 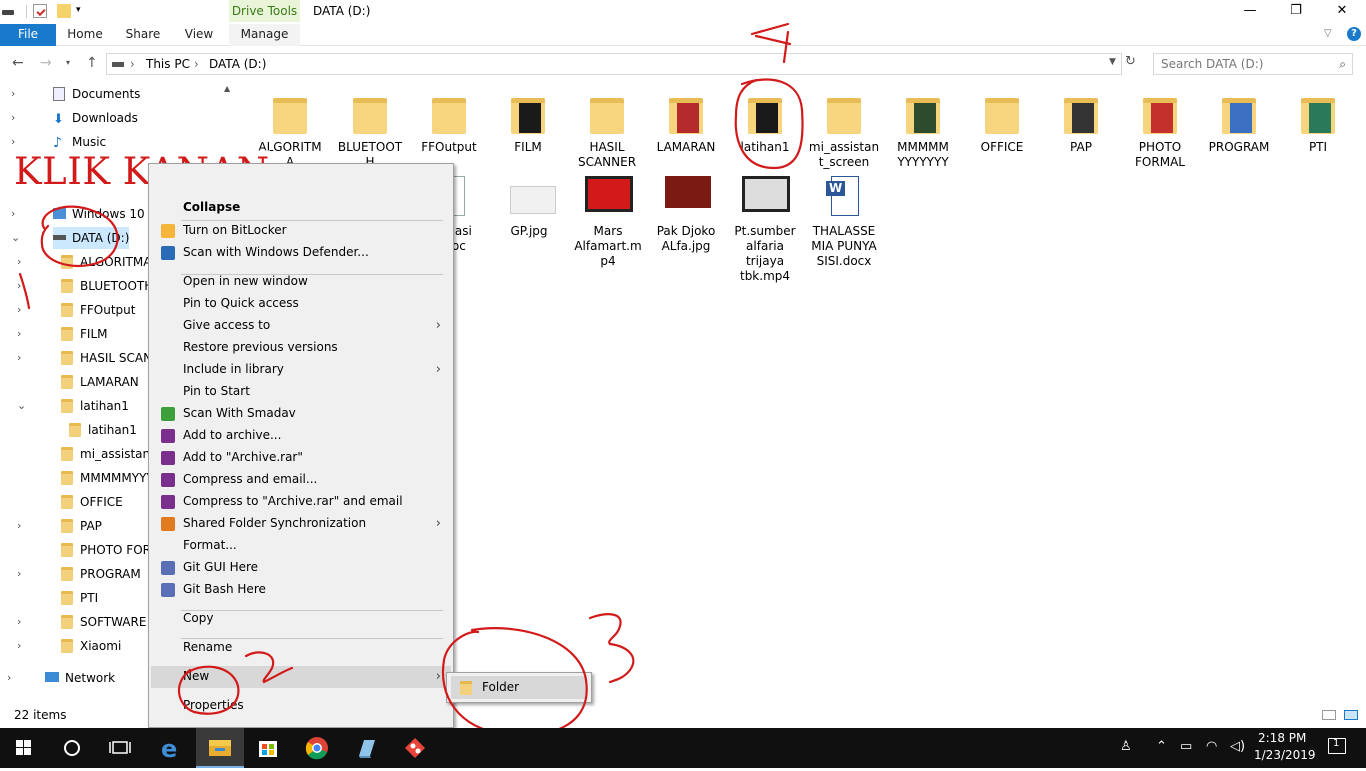 I want to click on notepad-icon, so click(x=366, y=748).